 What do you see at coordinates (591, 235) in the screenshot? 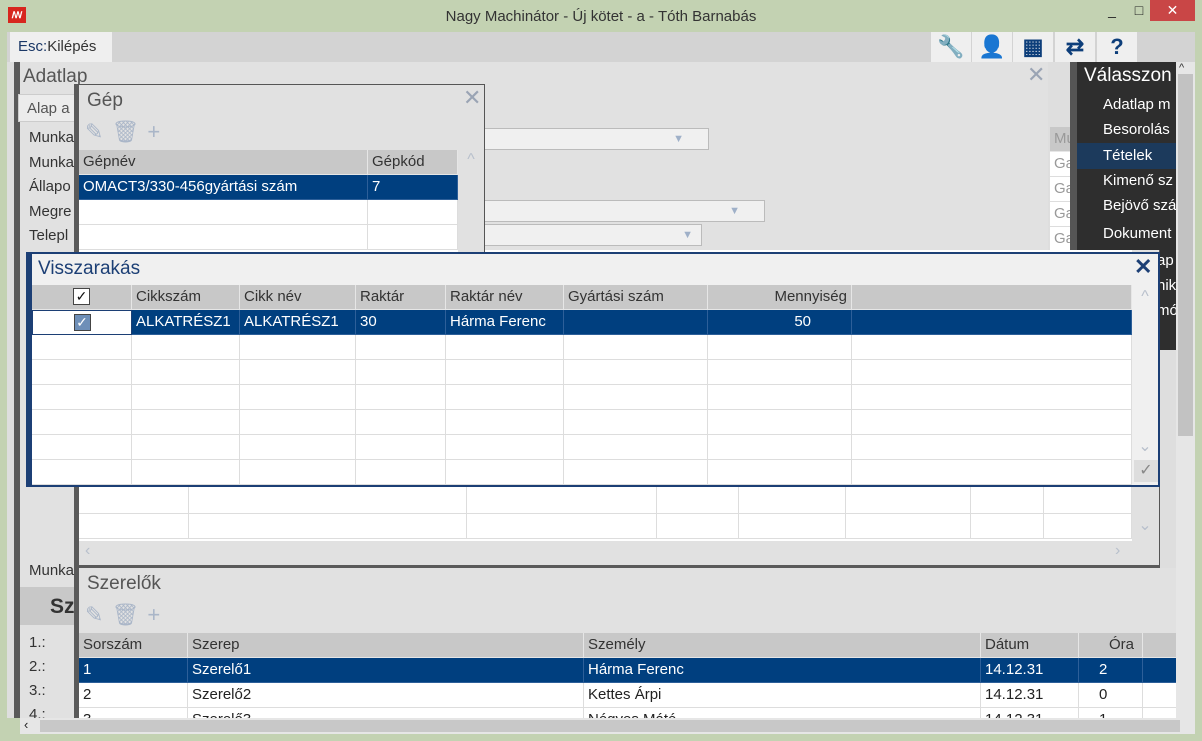
I see `dropdown-3: ▼` at bounding box center [591, 235].